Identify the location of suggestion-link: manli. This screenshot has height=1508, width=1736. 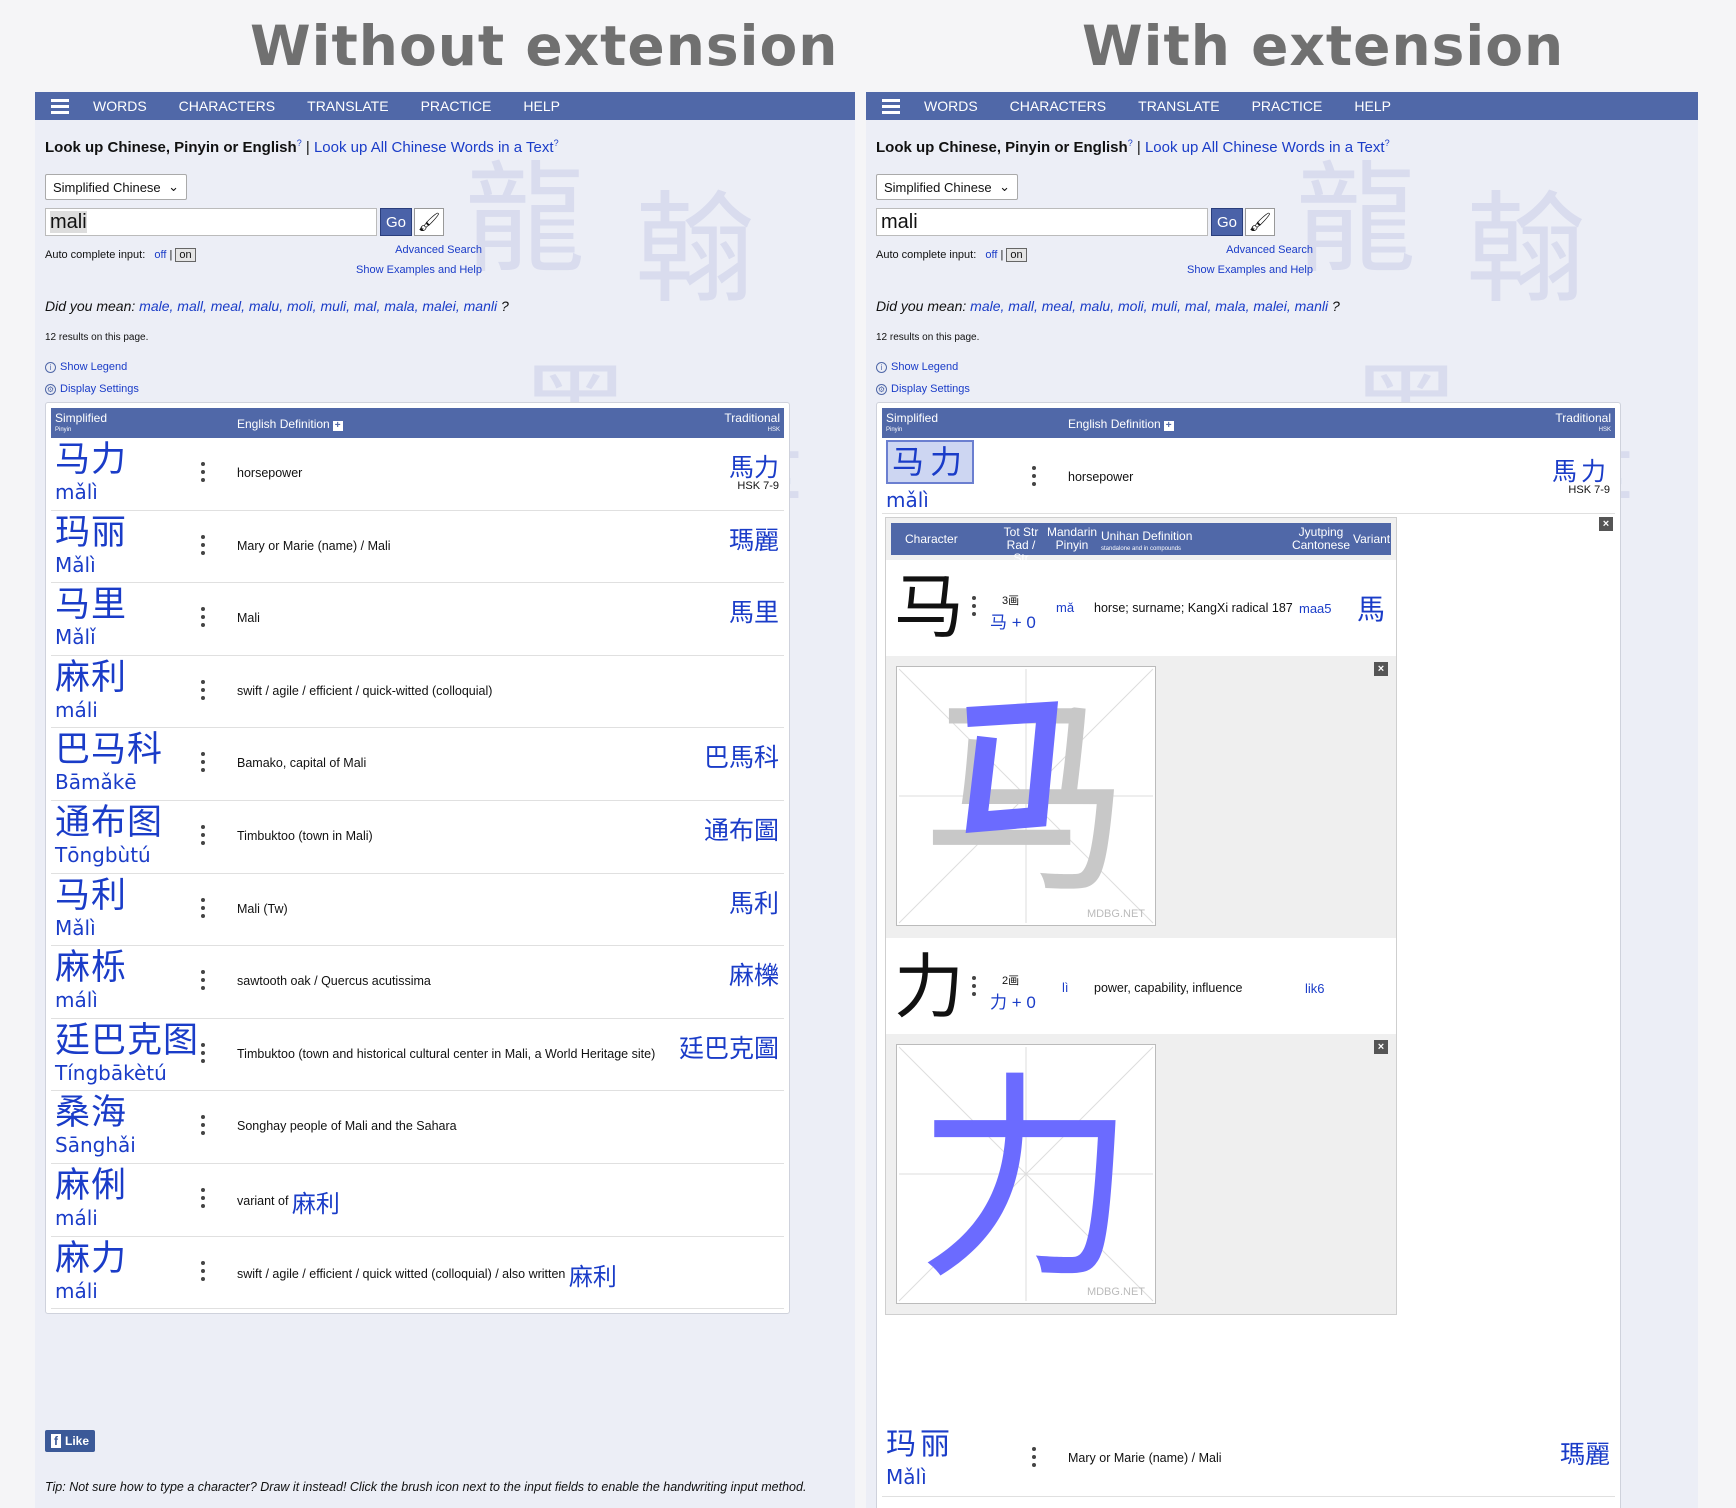
(1311, 306).